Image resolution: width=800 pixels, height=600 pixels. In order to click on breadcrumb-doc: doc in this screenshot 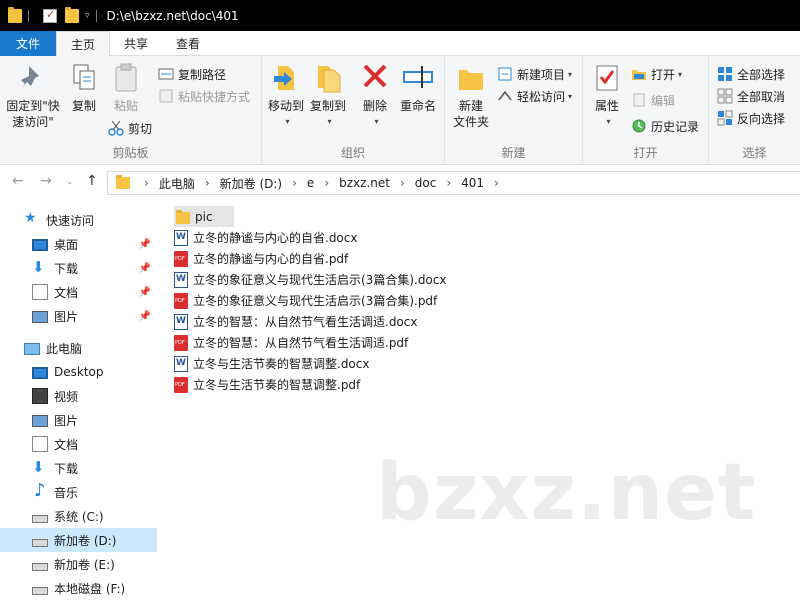, I will do `click(426, 183)`.